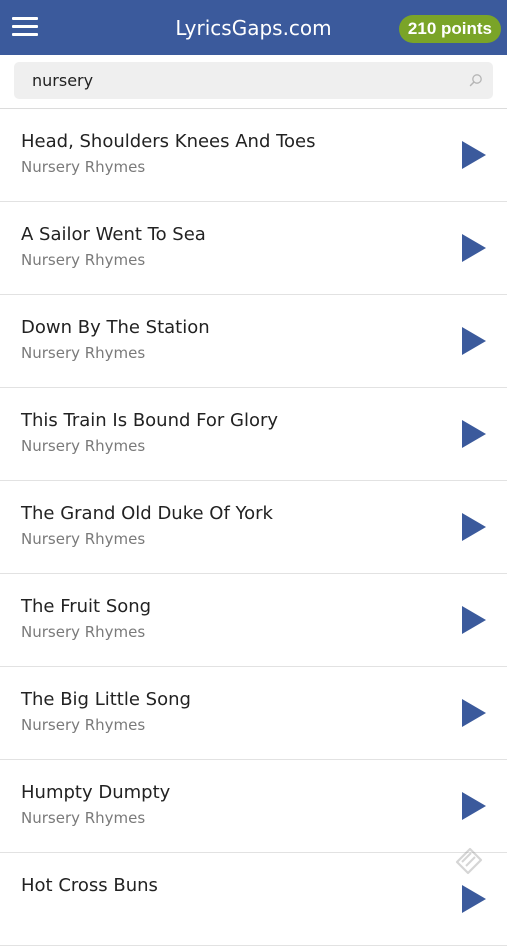 Image resolution: width=507 pixels, height=946 pixels. I want to click on app-header: LyricsGaps.com 210 points, so click(253, 27).